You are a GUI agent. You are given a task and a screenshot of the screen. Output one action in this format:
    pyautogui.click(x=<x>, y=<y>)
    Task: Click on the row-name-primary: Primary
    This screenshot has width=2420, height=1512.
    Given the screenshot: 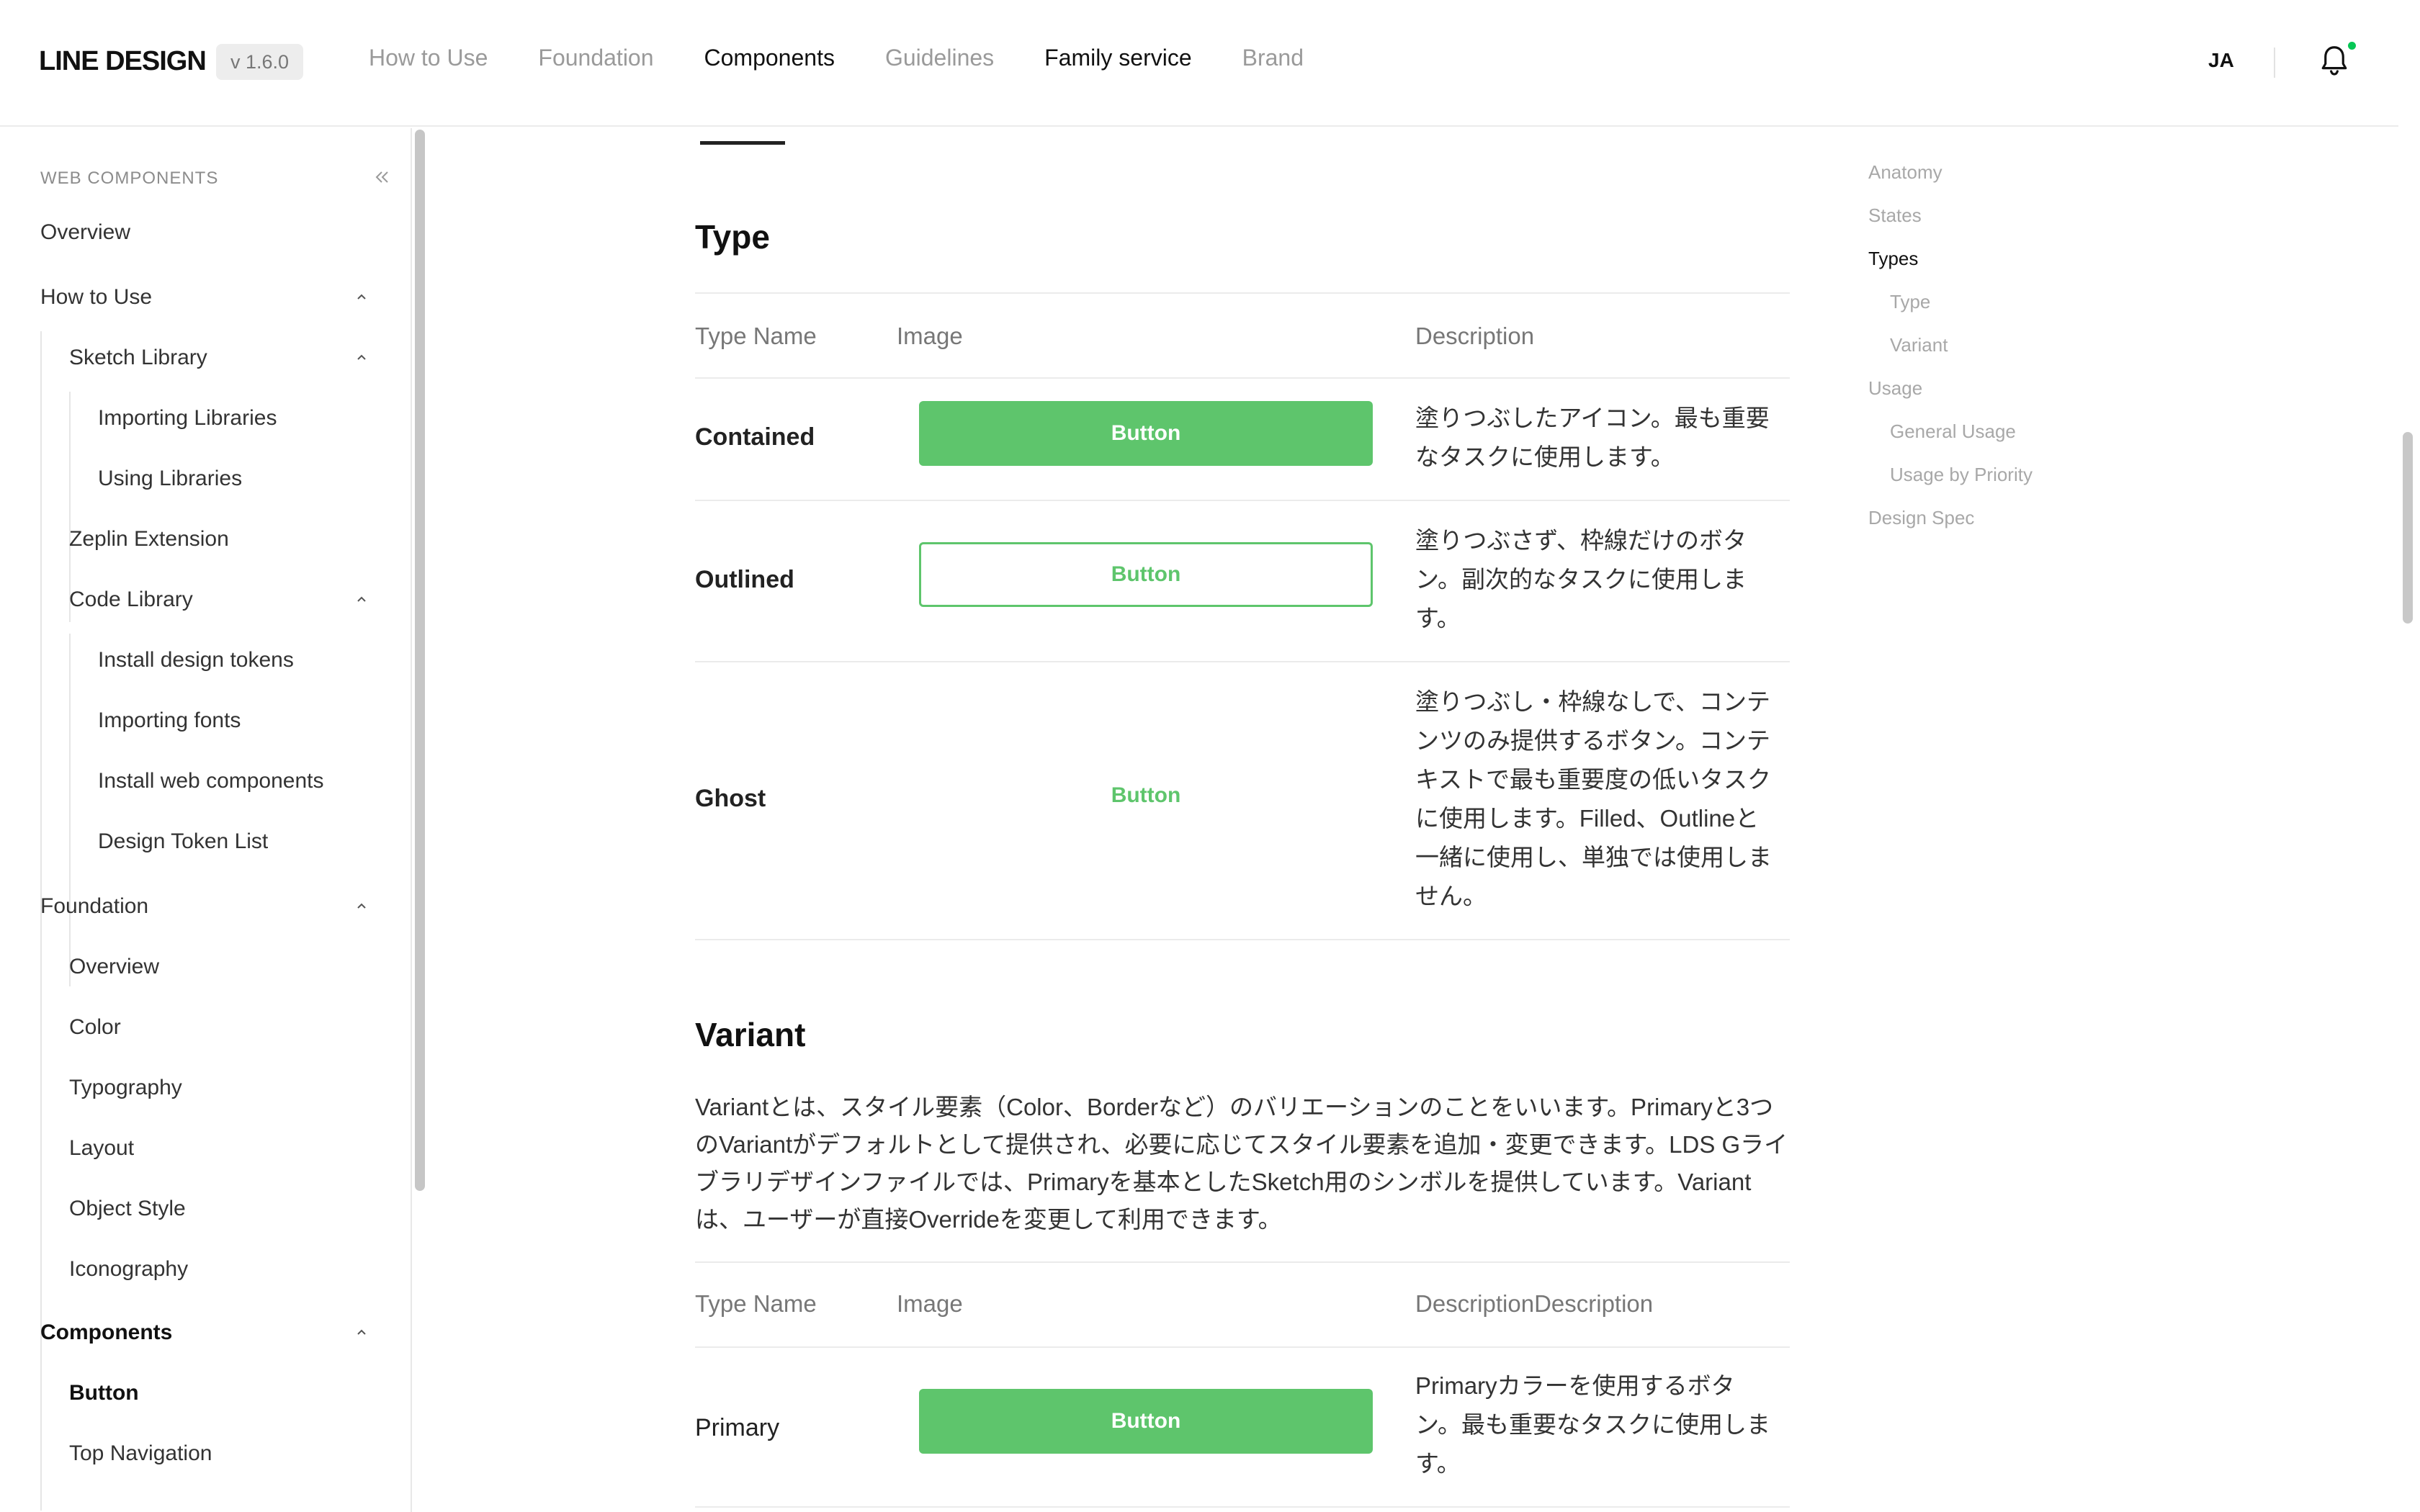 What is the action you would take?
    pyautogui.click(x=737, y=1427)
    